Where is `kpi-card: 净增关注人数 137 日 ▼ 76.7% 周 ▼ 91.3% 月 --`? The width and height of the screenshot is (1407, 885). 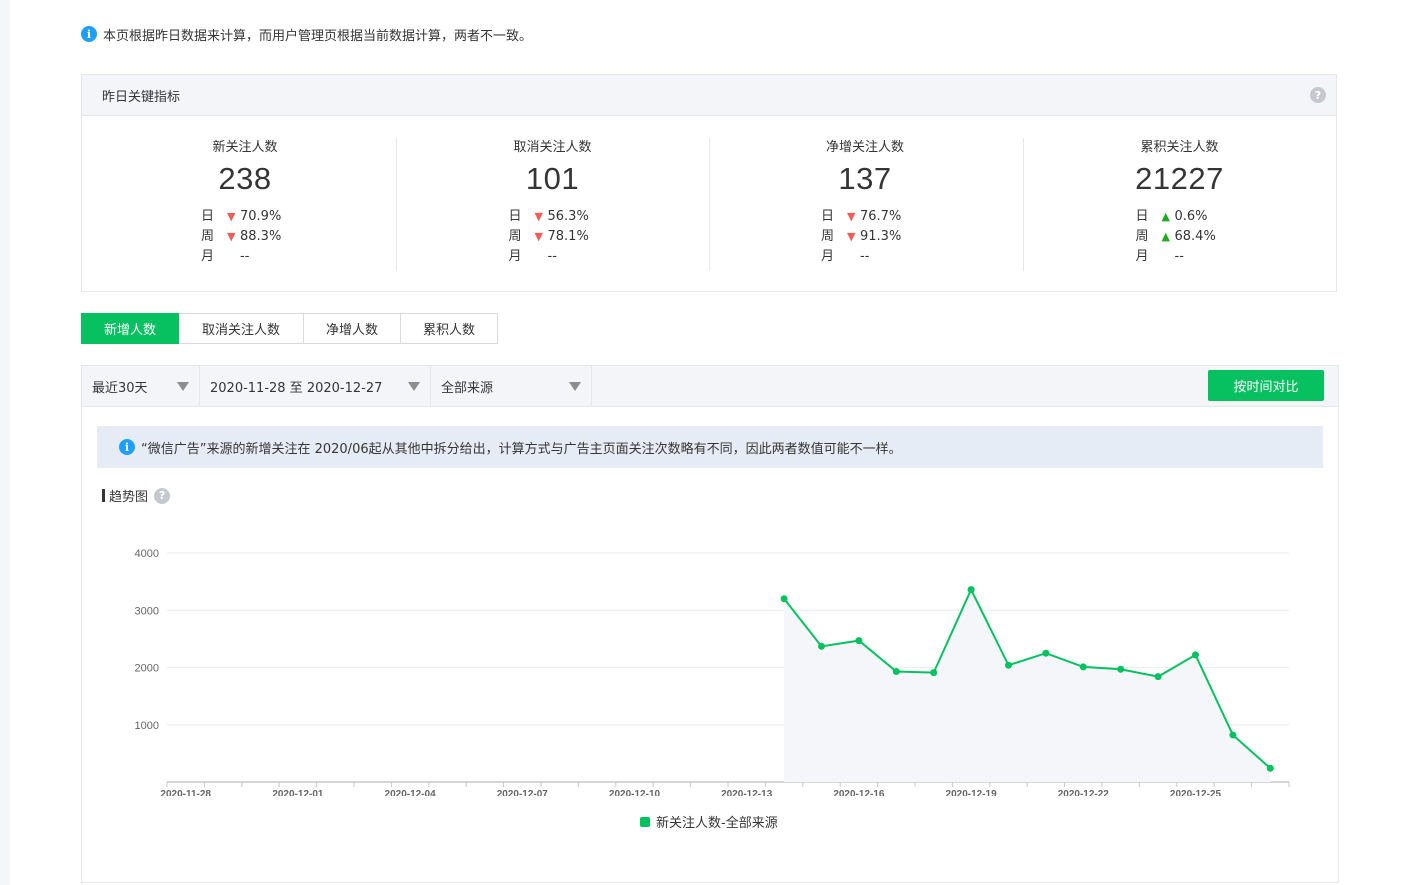
kpi-card: 净增关注人数 137 日 ▼ 76.7% 周 ▼ 91.3% 月 -- is located at coordinates (866, 204).